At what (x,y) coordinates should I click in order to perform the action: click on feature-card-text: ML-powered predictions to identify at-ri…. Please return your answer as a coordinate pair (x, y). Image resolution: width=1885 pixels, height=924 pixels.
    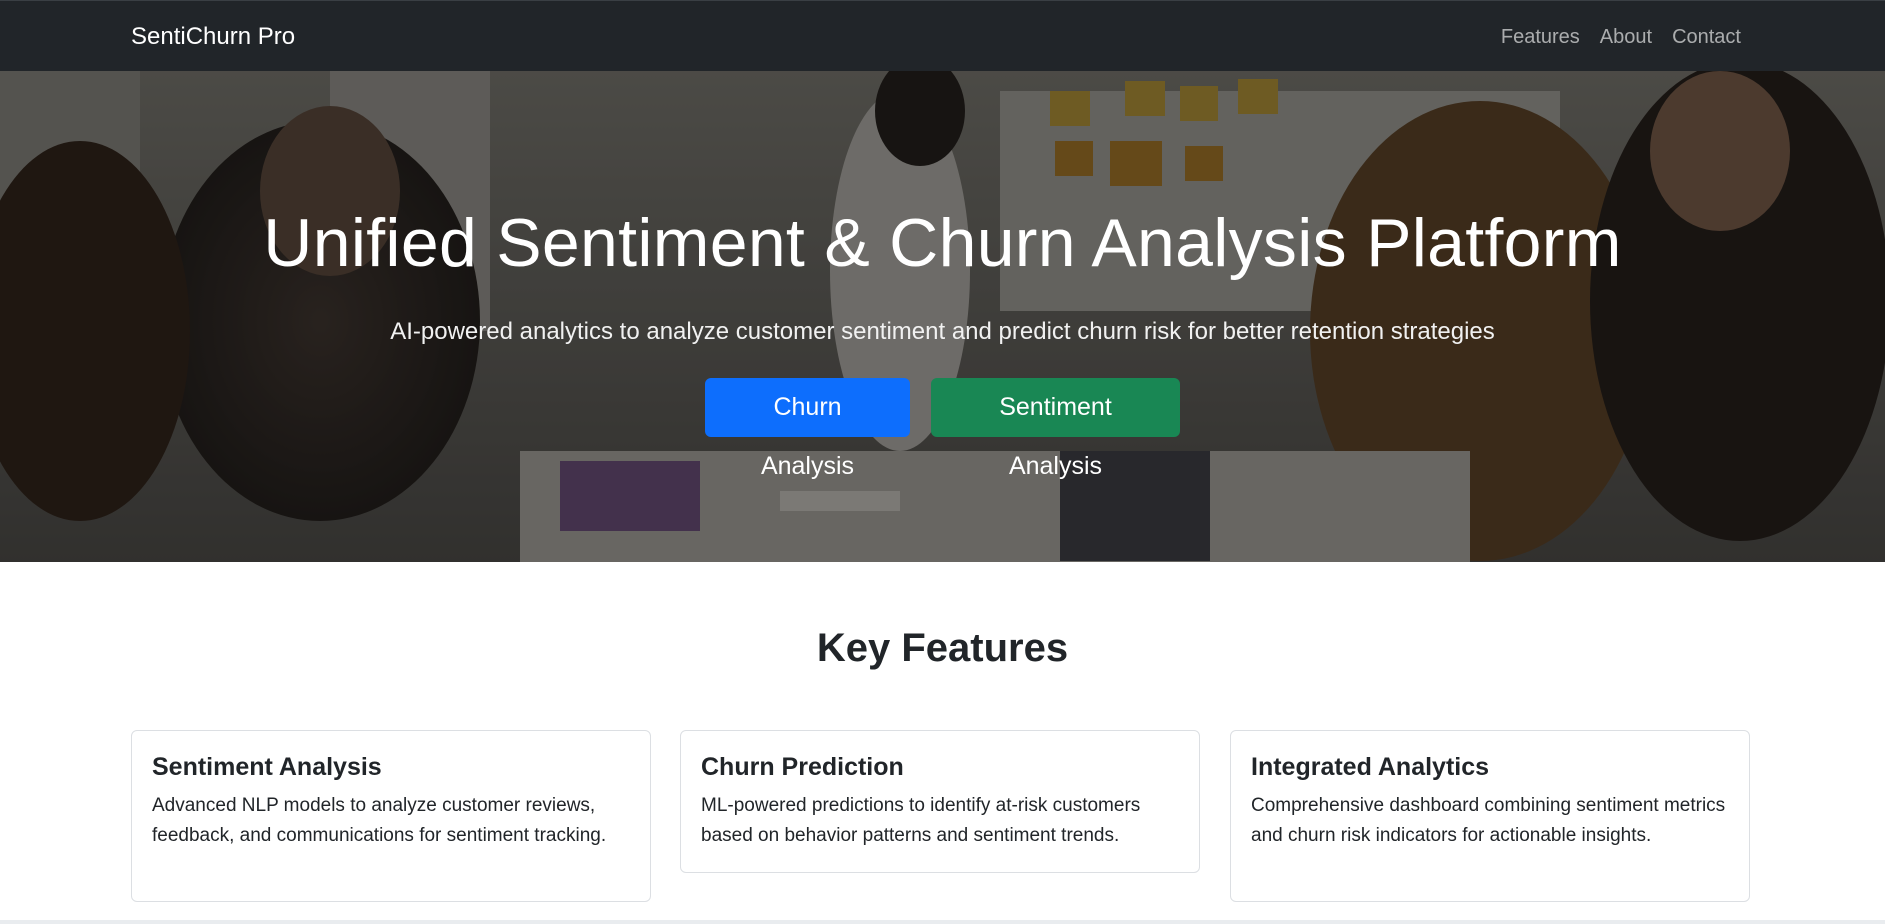
    Looking at the image, I should click on (921, 820).